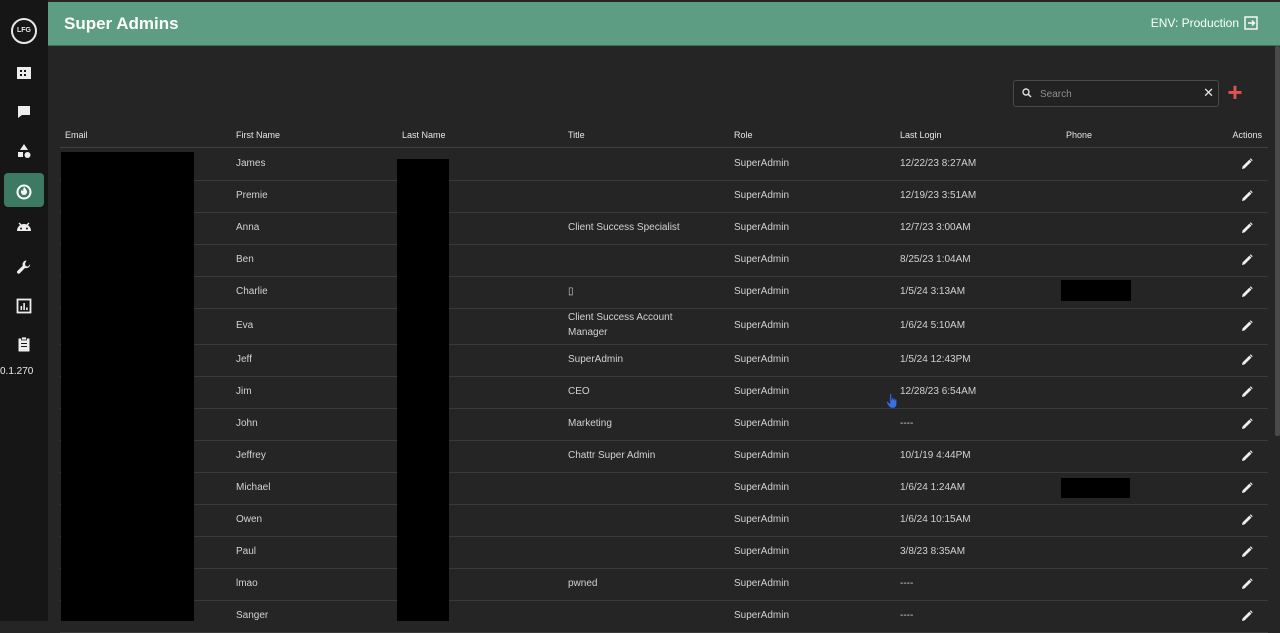 The height and width of the screenshot is (633, 1280). Describe the element at coordinates (664, 260) in the screenshot. I see `table-row: Ben SuperAdmin 8/25/23 1:04AM` at that location.